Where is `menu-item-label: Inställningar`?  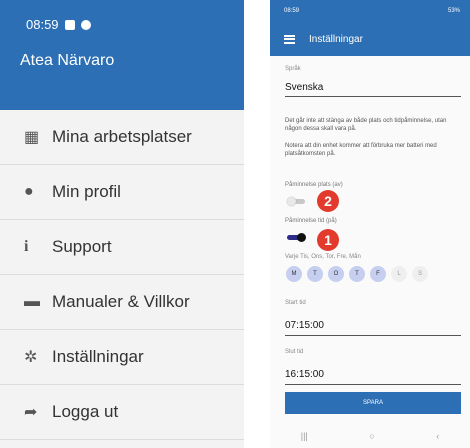 menu-item-label: Inställningar is located at coordinates (98, 356).